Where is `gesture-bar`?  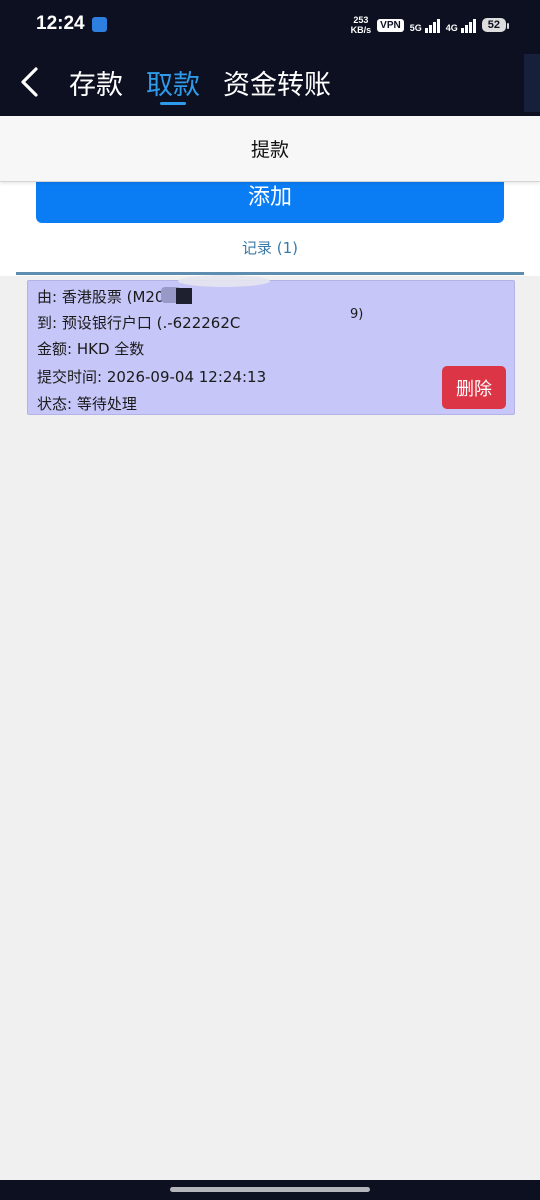
gesture-bar is located at coordinates (270, 1190).